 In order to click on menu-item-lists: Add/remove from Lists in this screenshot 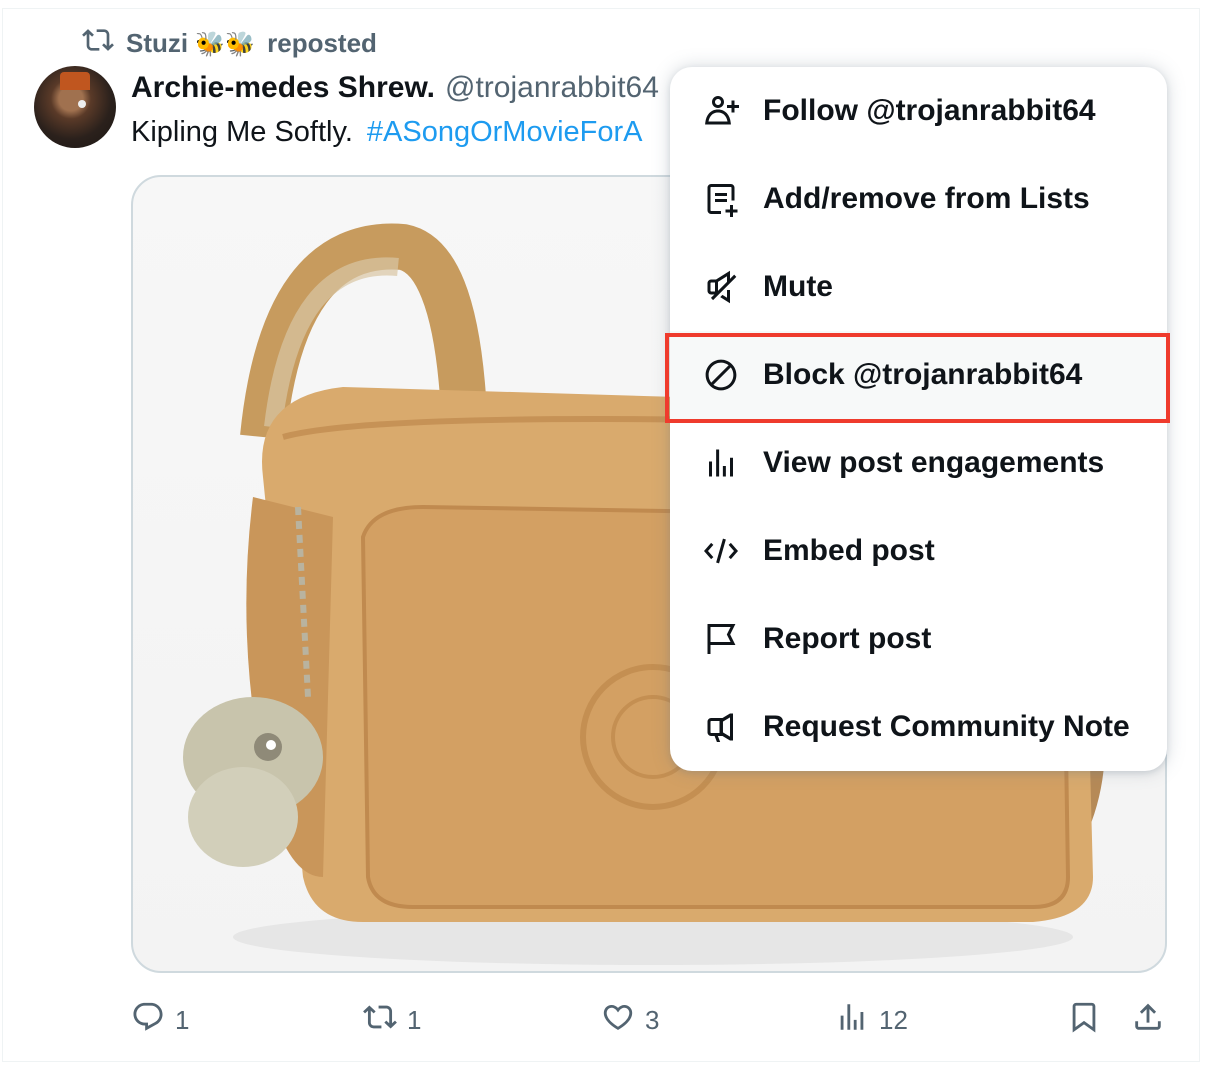, I will do `click(918, 199)`.